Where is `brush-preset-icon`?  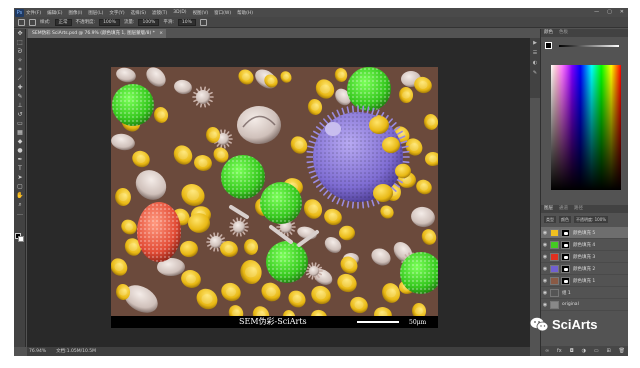
brush-preset-icon is located at coordinates (32, 22).